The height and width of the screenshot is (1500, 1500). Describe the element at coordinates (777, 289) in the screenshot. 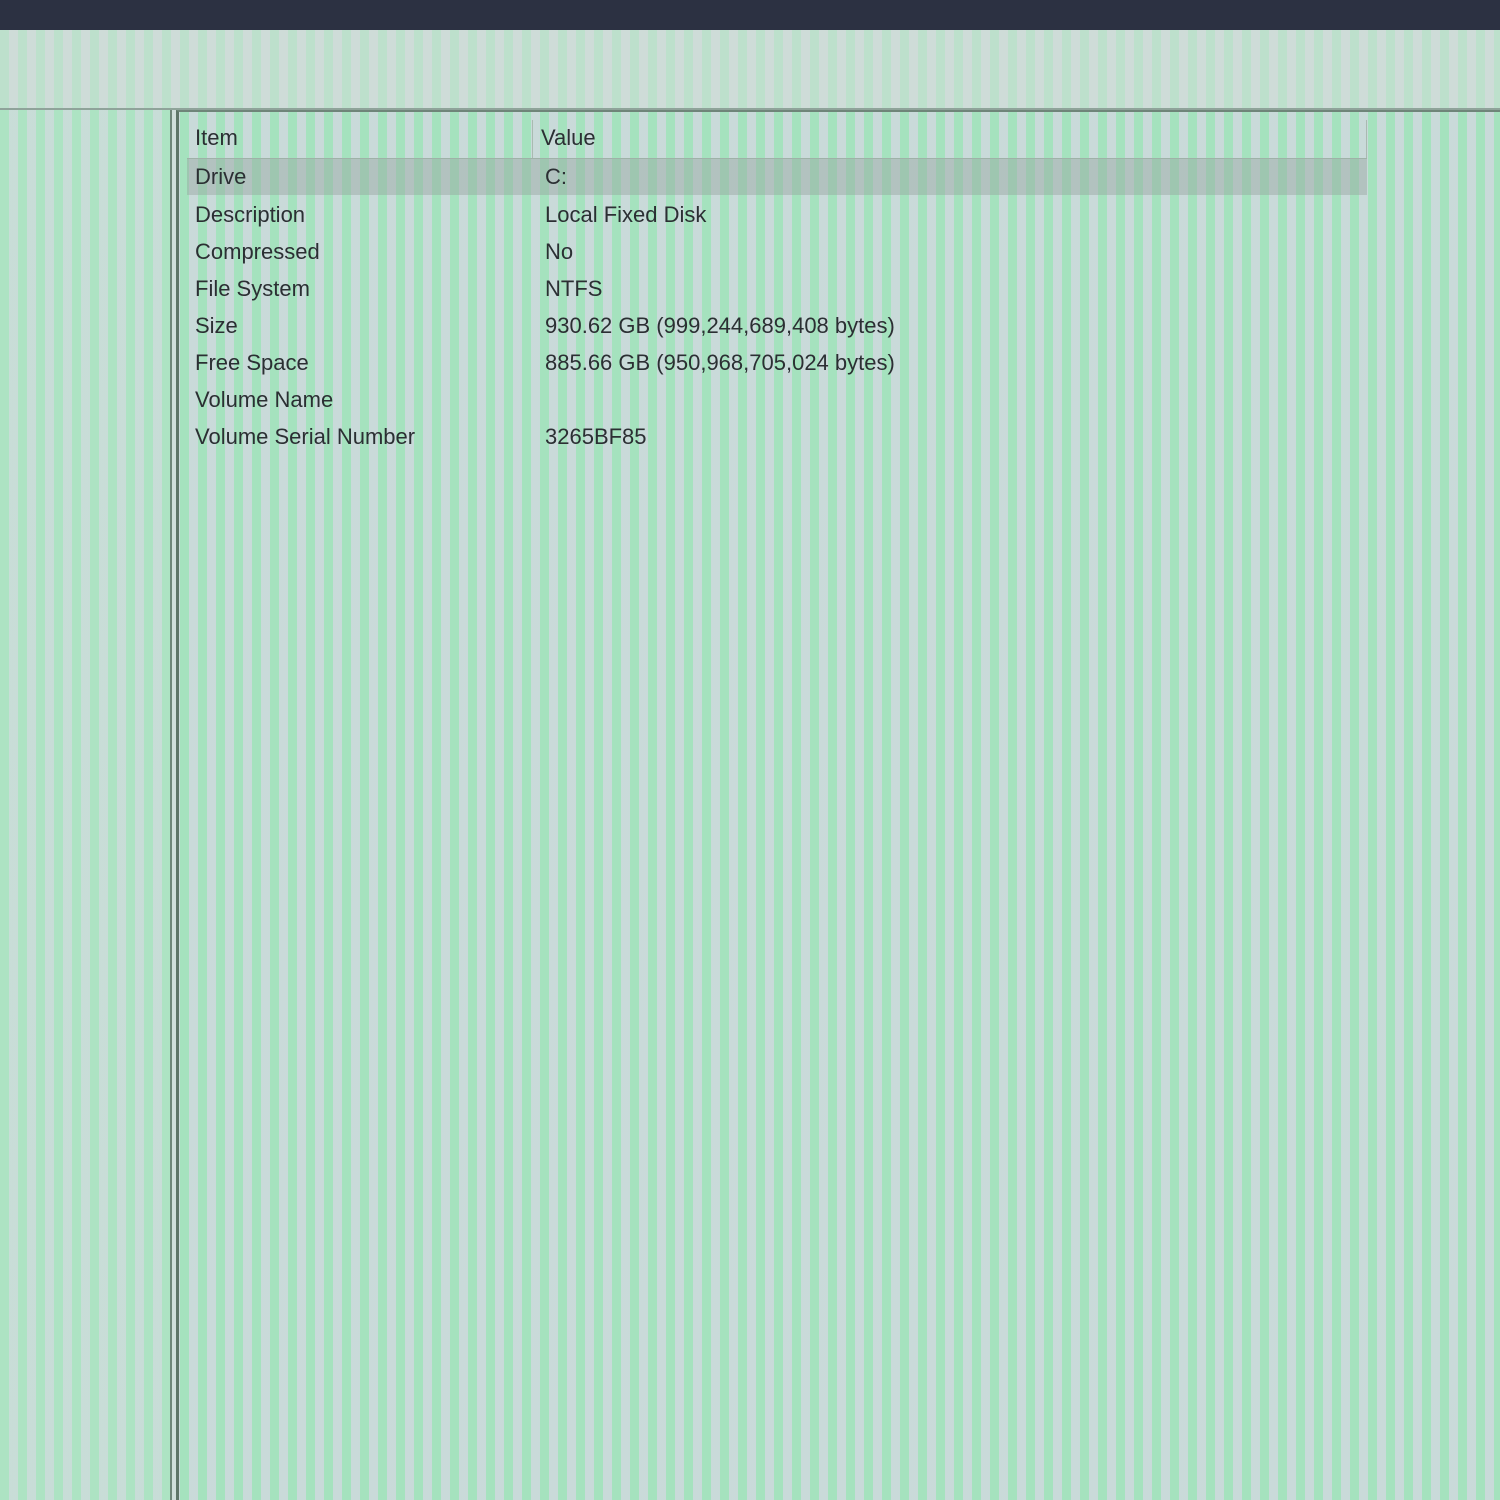

I see `table-row-file-system: File System NTFS` at that location.